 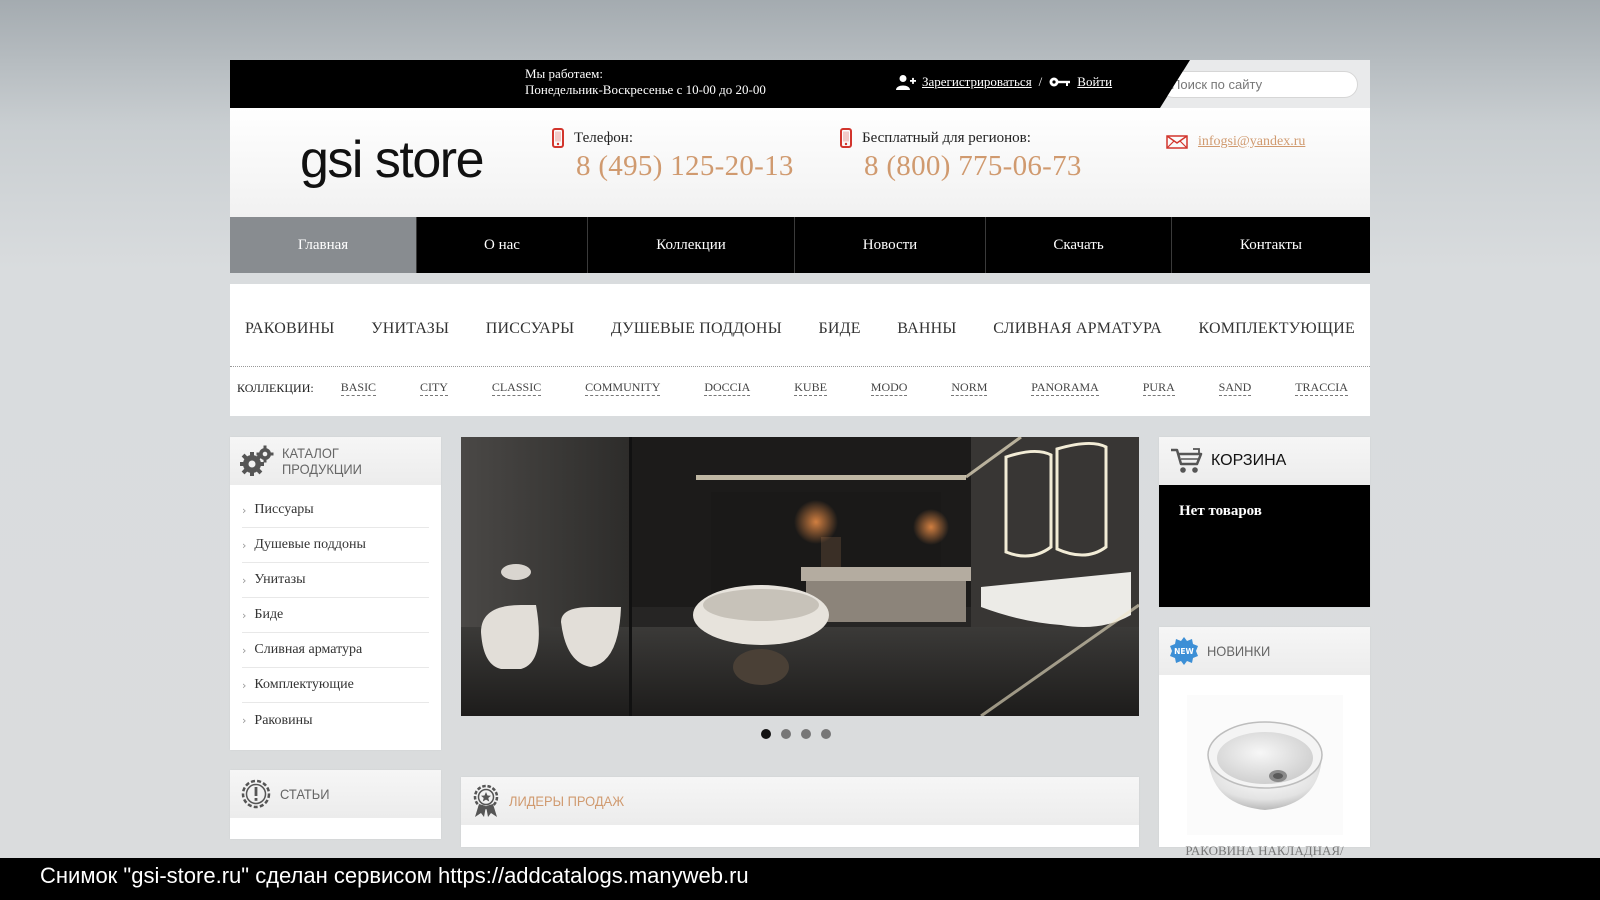 I want to click on new-items-title: НОВИНКИ, so click(x=1239, y=651).